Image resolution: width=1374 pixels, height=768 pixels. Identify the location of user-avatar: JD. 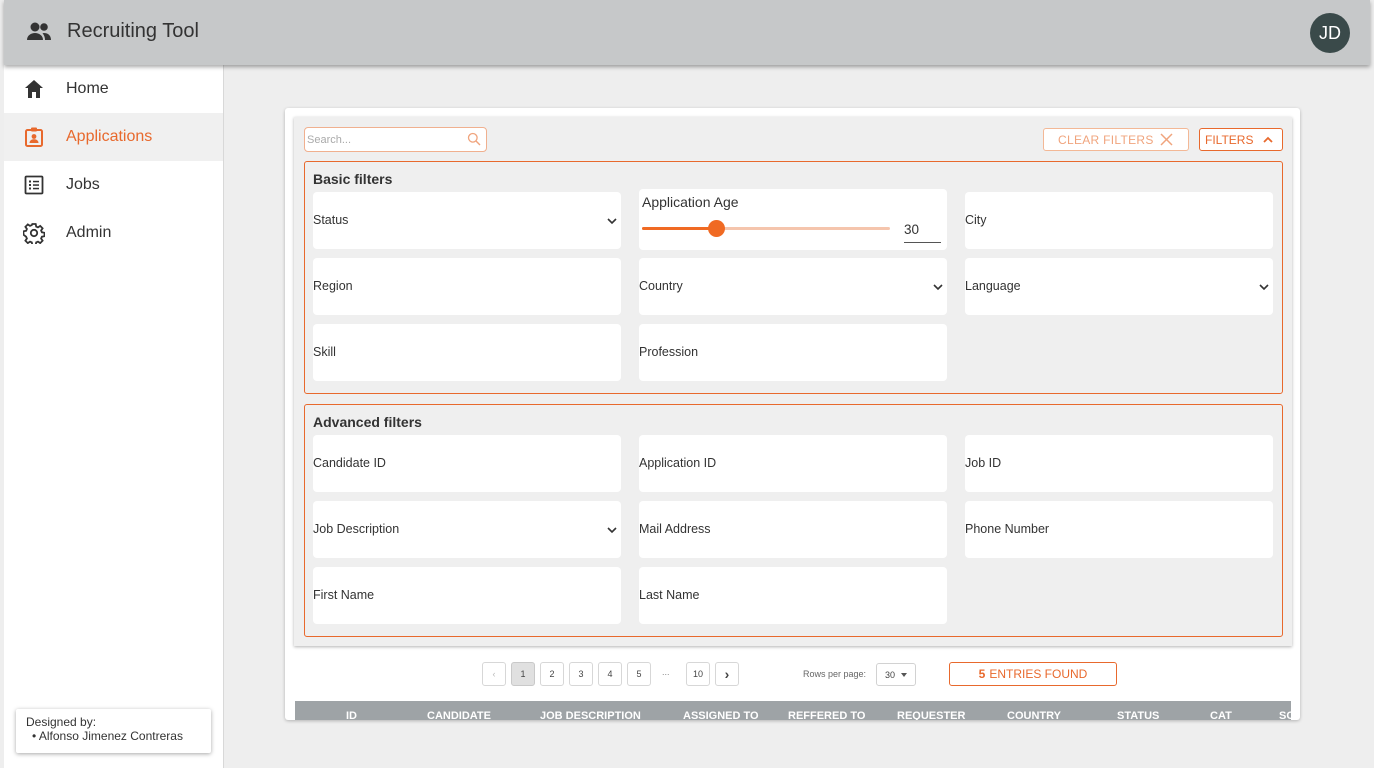
(1330, 33).